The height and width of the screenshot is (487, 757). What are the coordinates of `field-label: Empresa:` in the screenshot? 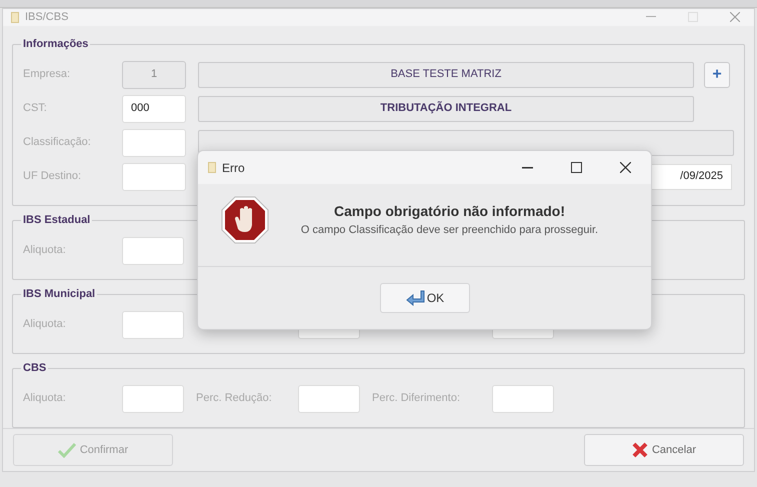 It's located at (47, 74).